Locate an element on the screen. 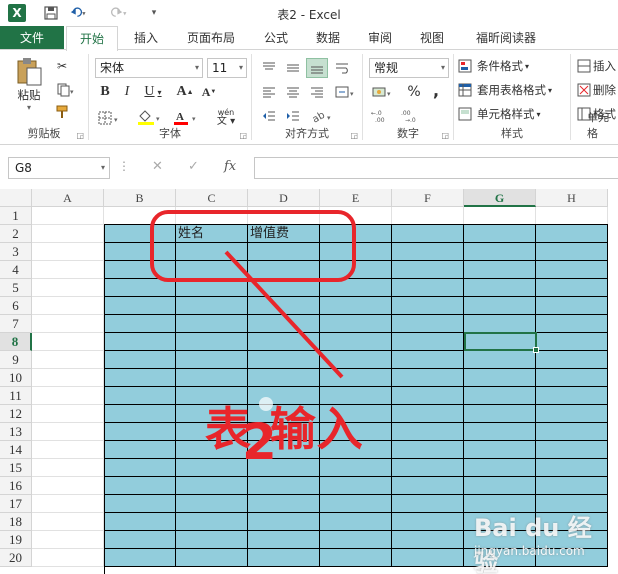 This screenshot has height=574, width=618. cell-f16 is located at coordinates (428, 486).